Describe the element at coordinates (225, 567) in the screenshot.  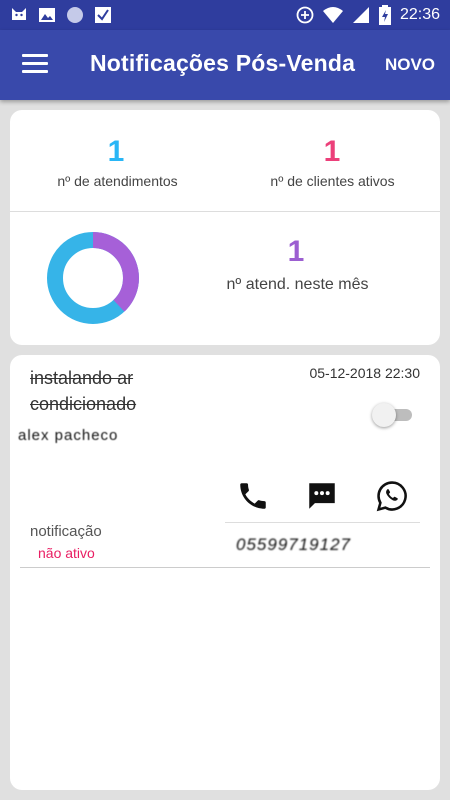
I see `card-bottom-divider` at that location.